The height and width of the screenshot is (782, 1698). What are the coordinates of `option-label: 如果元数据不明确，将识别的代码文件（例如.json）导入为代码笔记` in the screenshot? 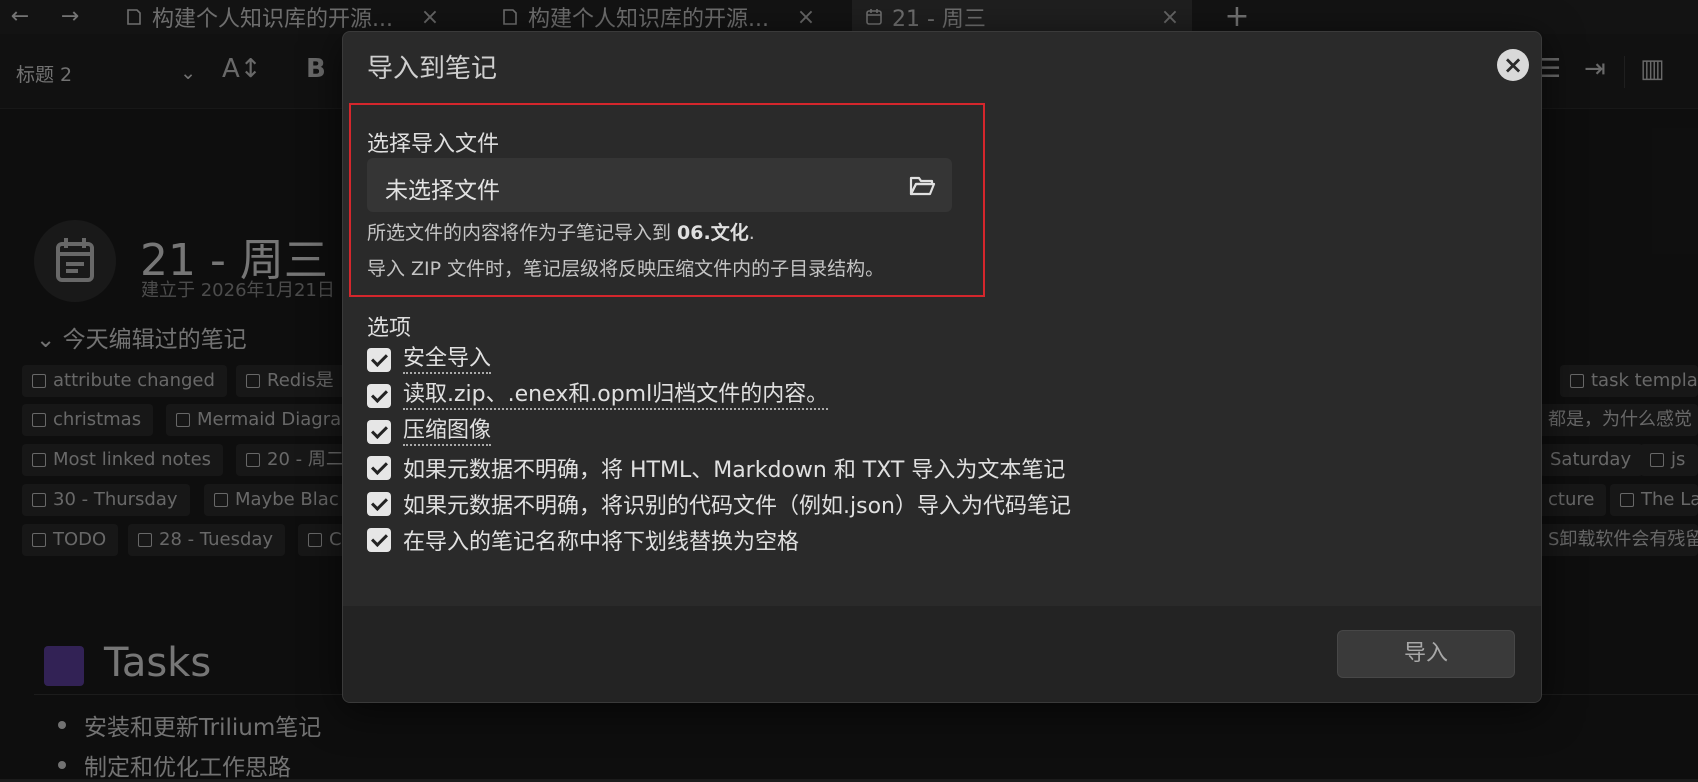 It's located at (737, 506).